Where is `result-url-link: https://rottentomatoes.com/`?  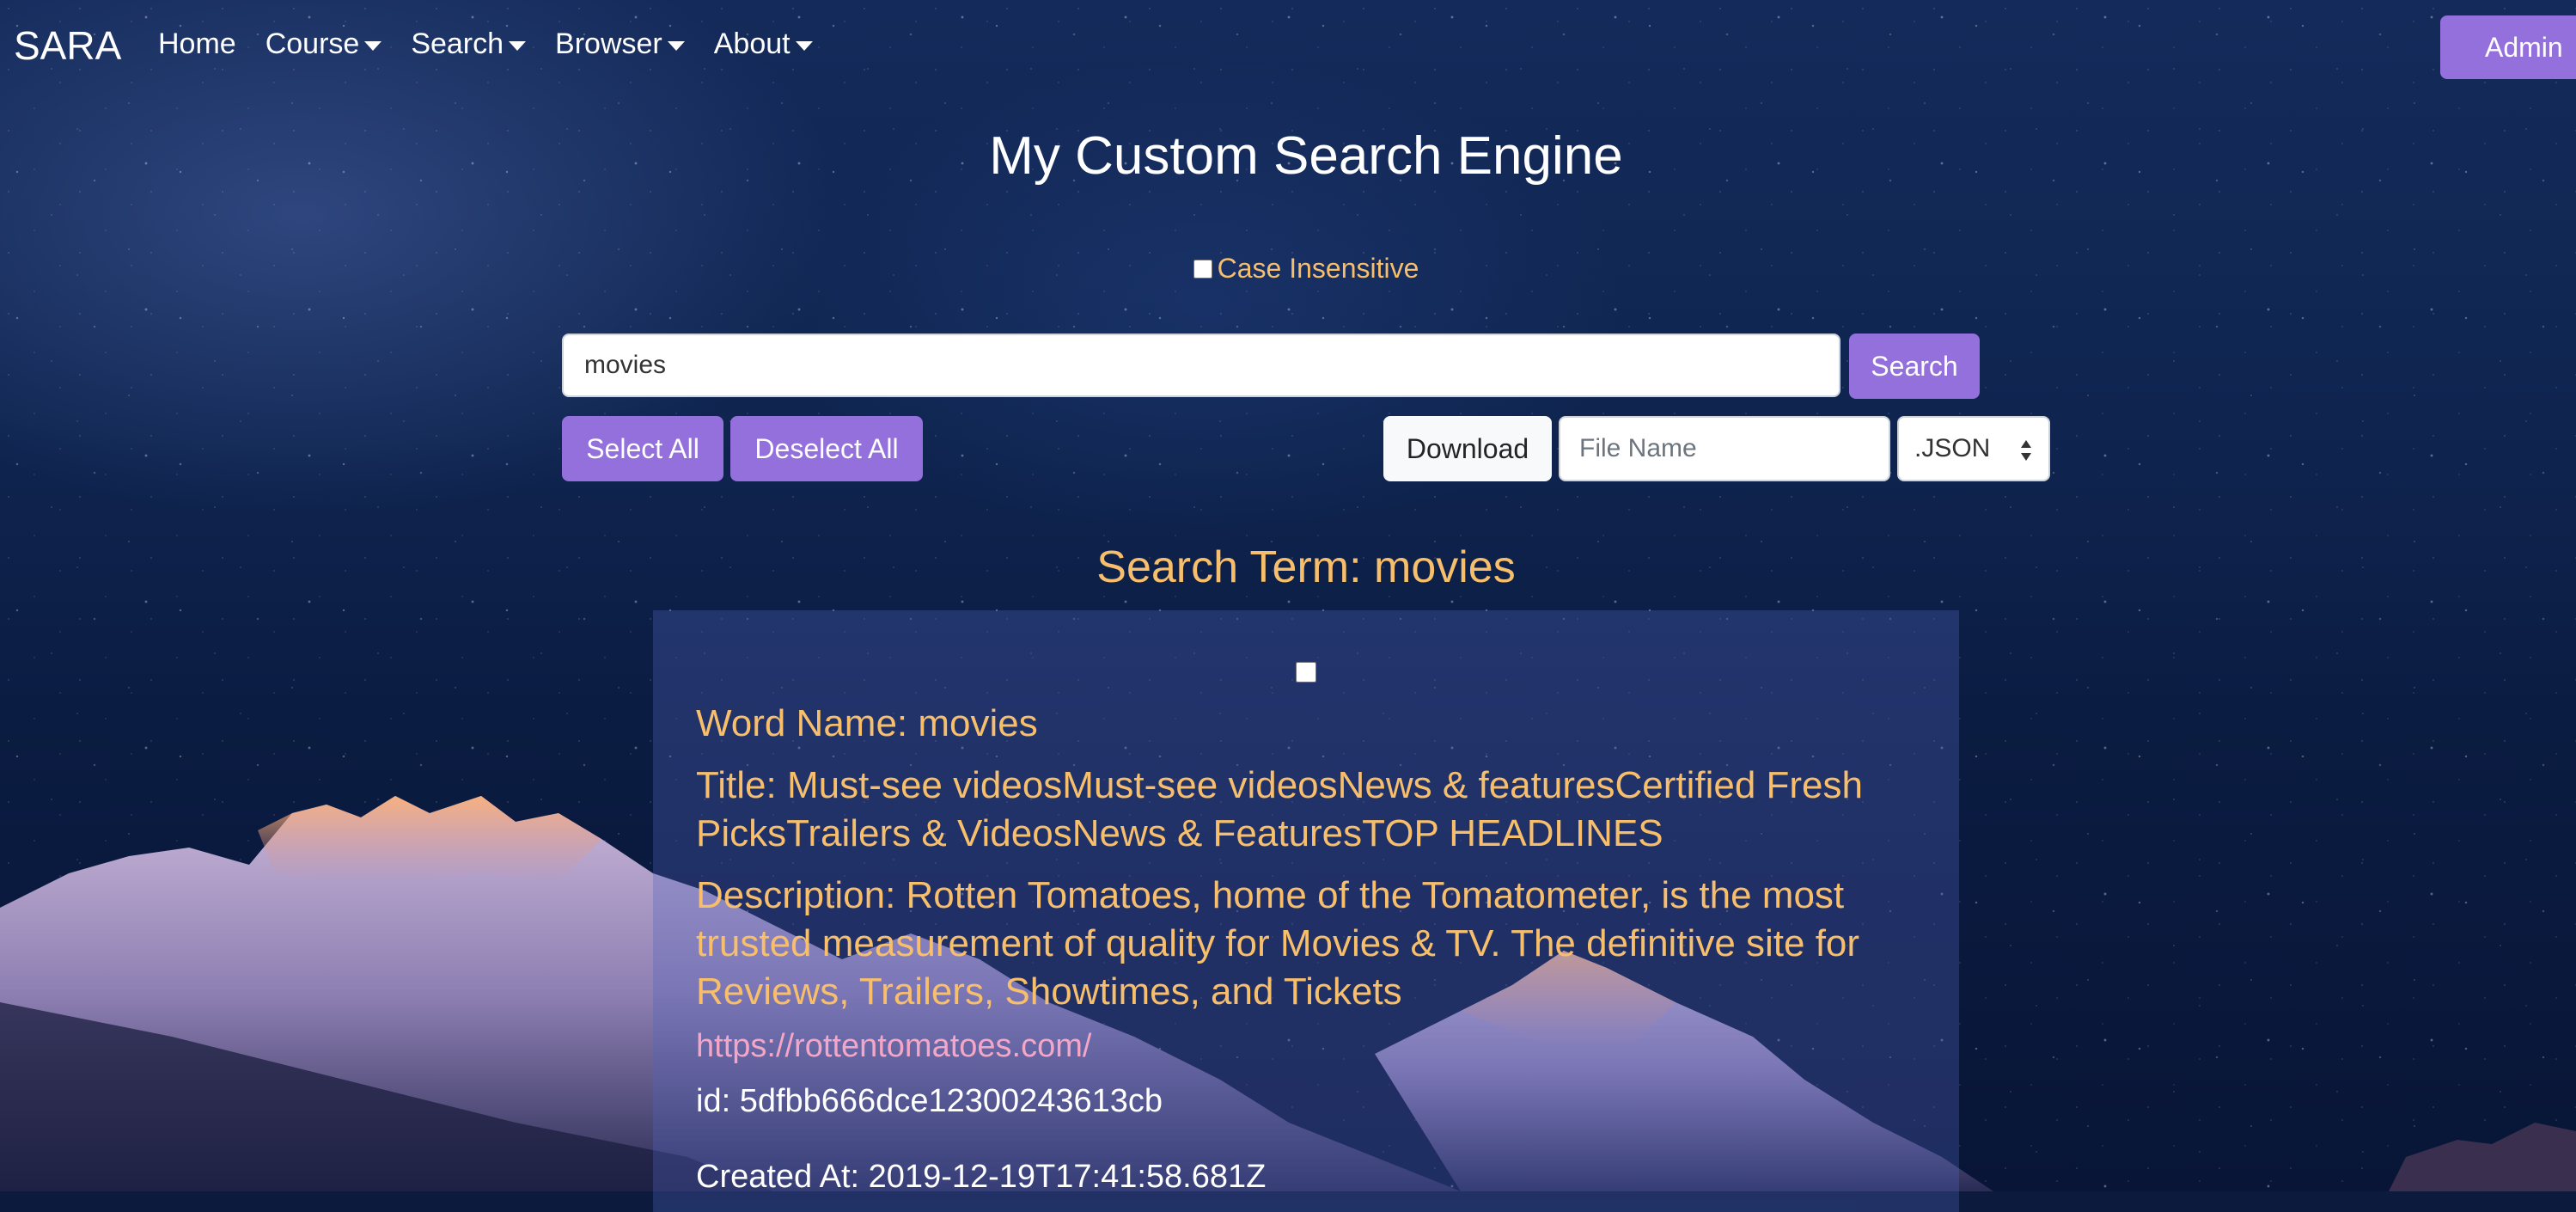
result-url-link: https://rottentomatoes.com/ is located at coordinates (1306, 1046).